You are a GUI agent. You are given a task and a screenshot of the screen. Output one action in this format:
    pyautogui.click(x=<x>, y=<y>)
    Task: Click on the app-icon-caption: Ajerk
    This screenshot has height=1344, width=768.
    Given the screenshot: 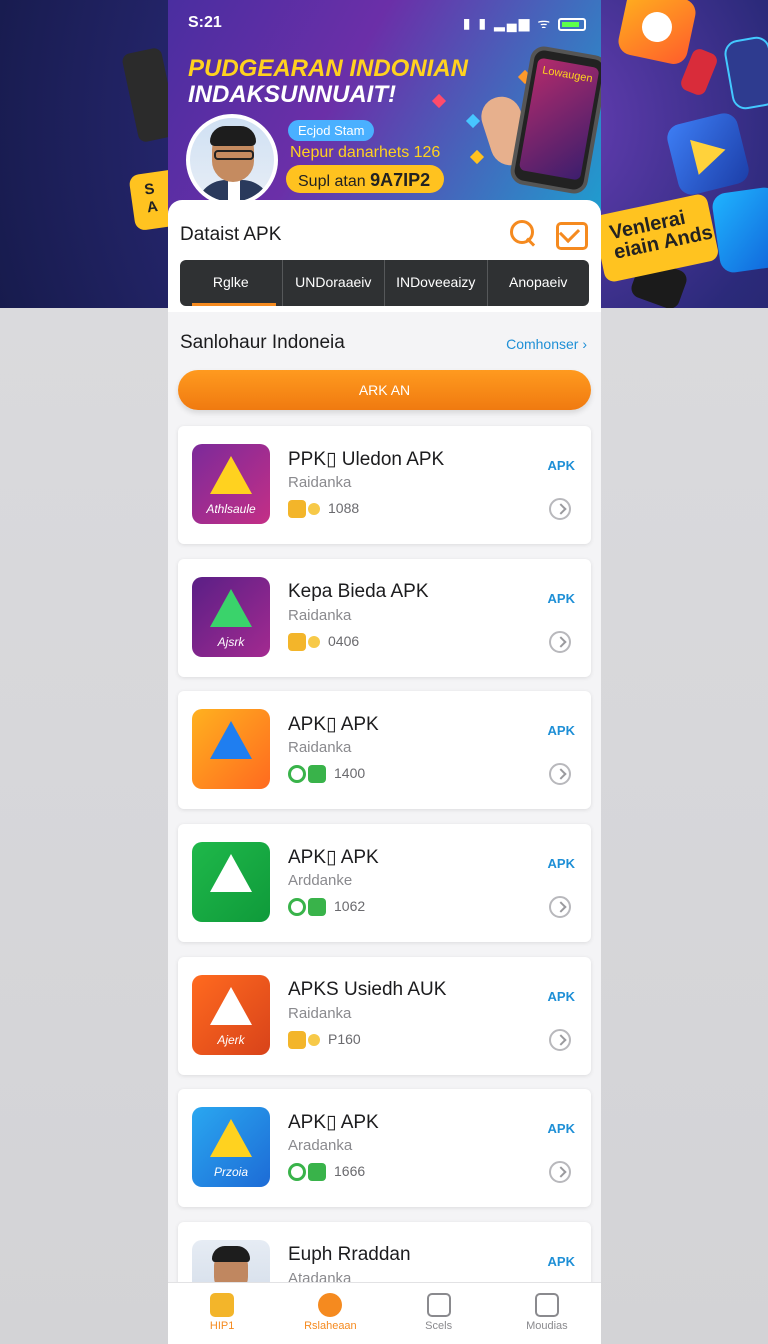 What is the action you would take?
    pyautogui.click(x=231, y=1040)
    